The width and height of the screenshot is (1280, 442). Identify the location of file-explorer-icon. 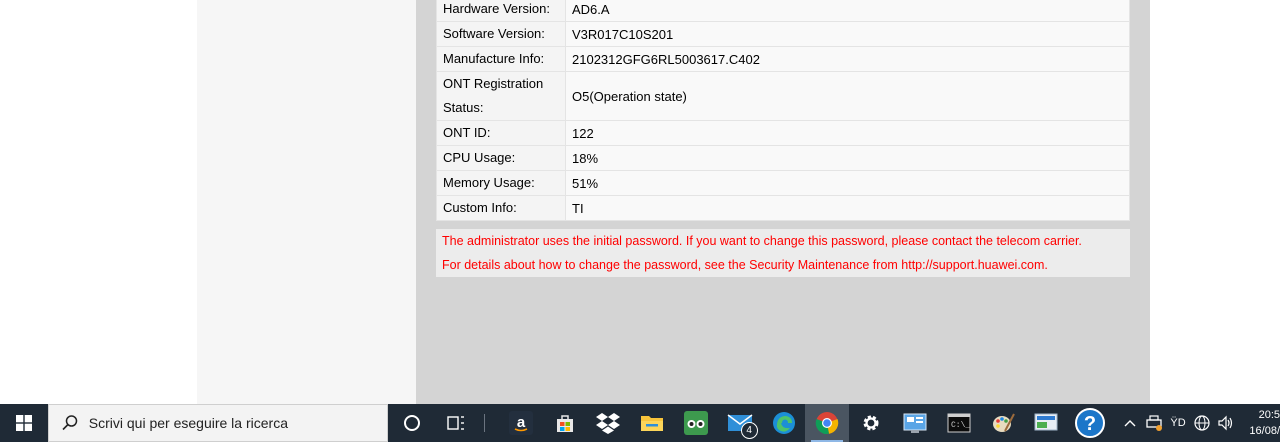
(652, 423).